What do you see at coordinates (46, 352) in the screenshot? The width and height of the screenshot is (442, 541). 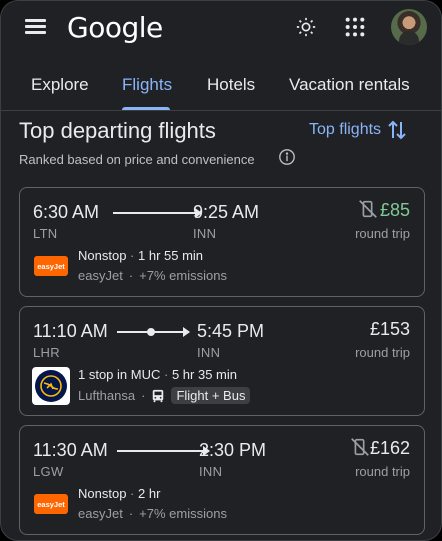 I see `depart-airport: LHR` at bounding box center [46, 352].